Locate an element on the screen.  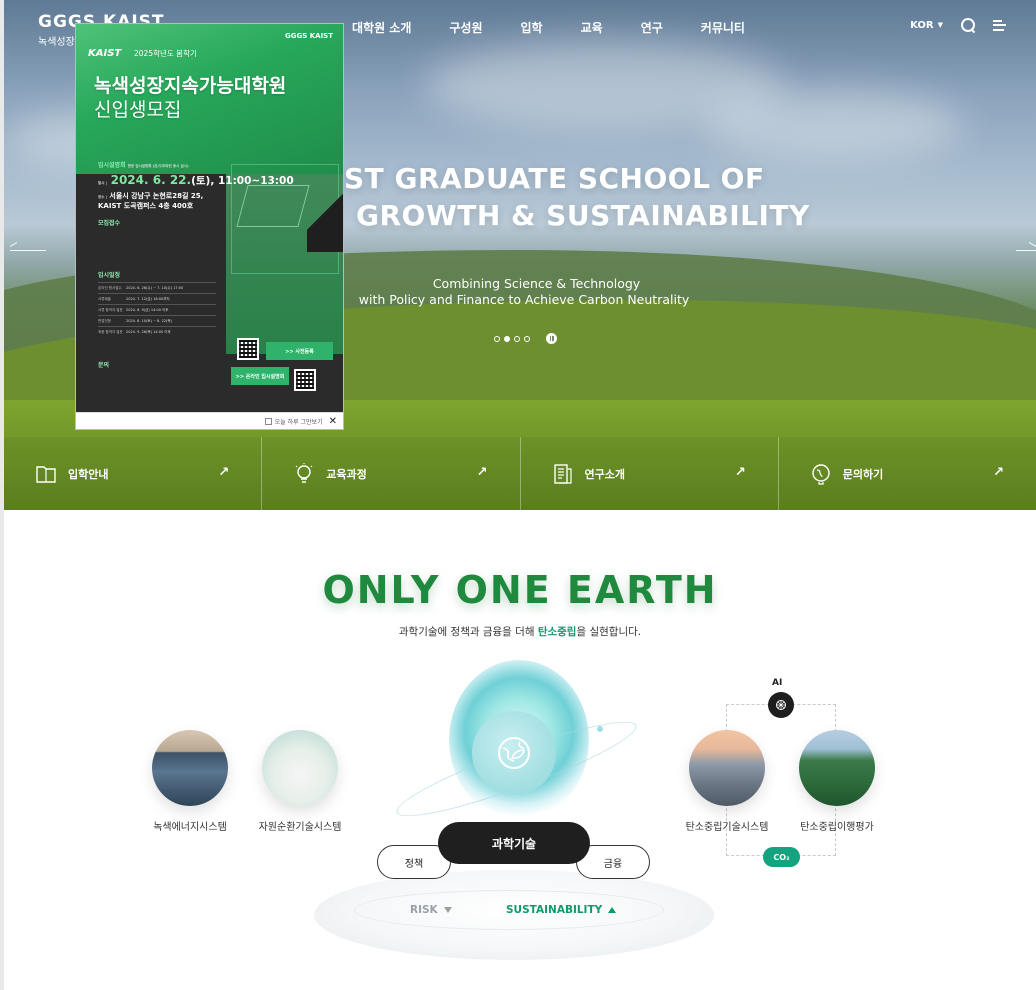
orbit-dot is located at coordinates (600, 729).